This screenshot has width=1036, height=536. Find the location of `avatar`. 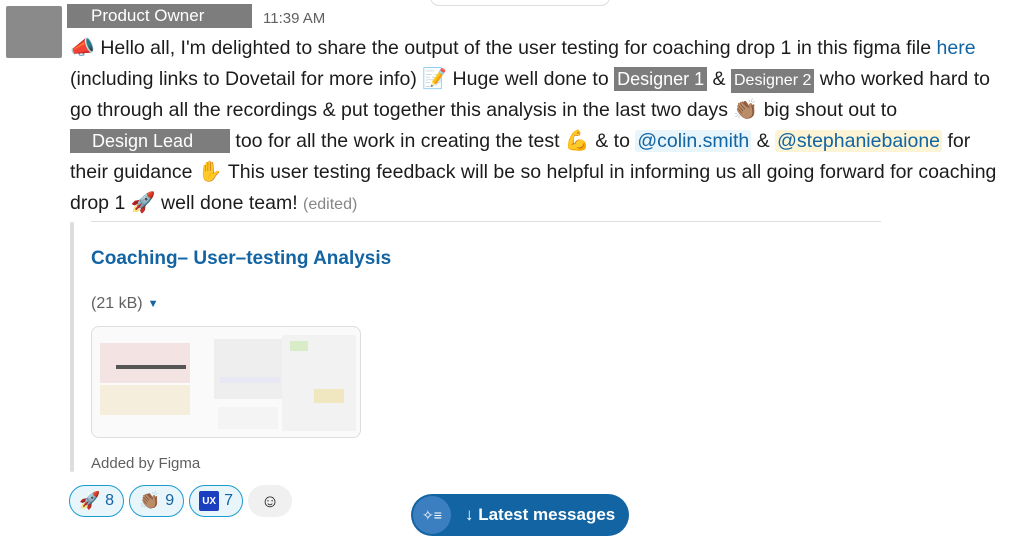

avatar is located at coordinates (34, 32).